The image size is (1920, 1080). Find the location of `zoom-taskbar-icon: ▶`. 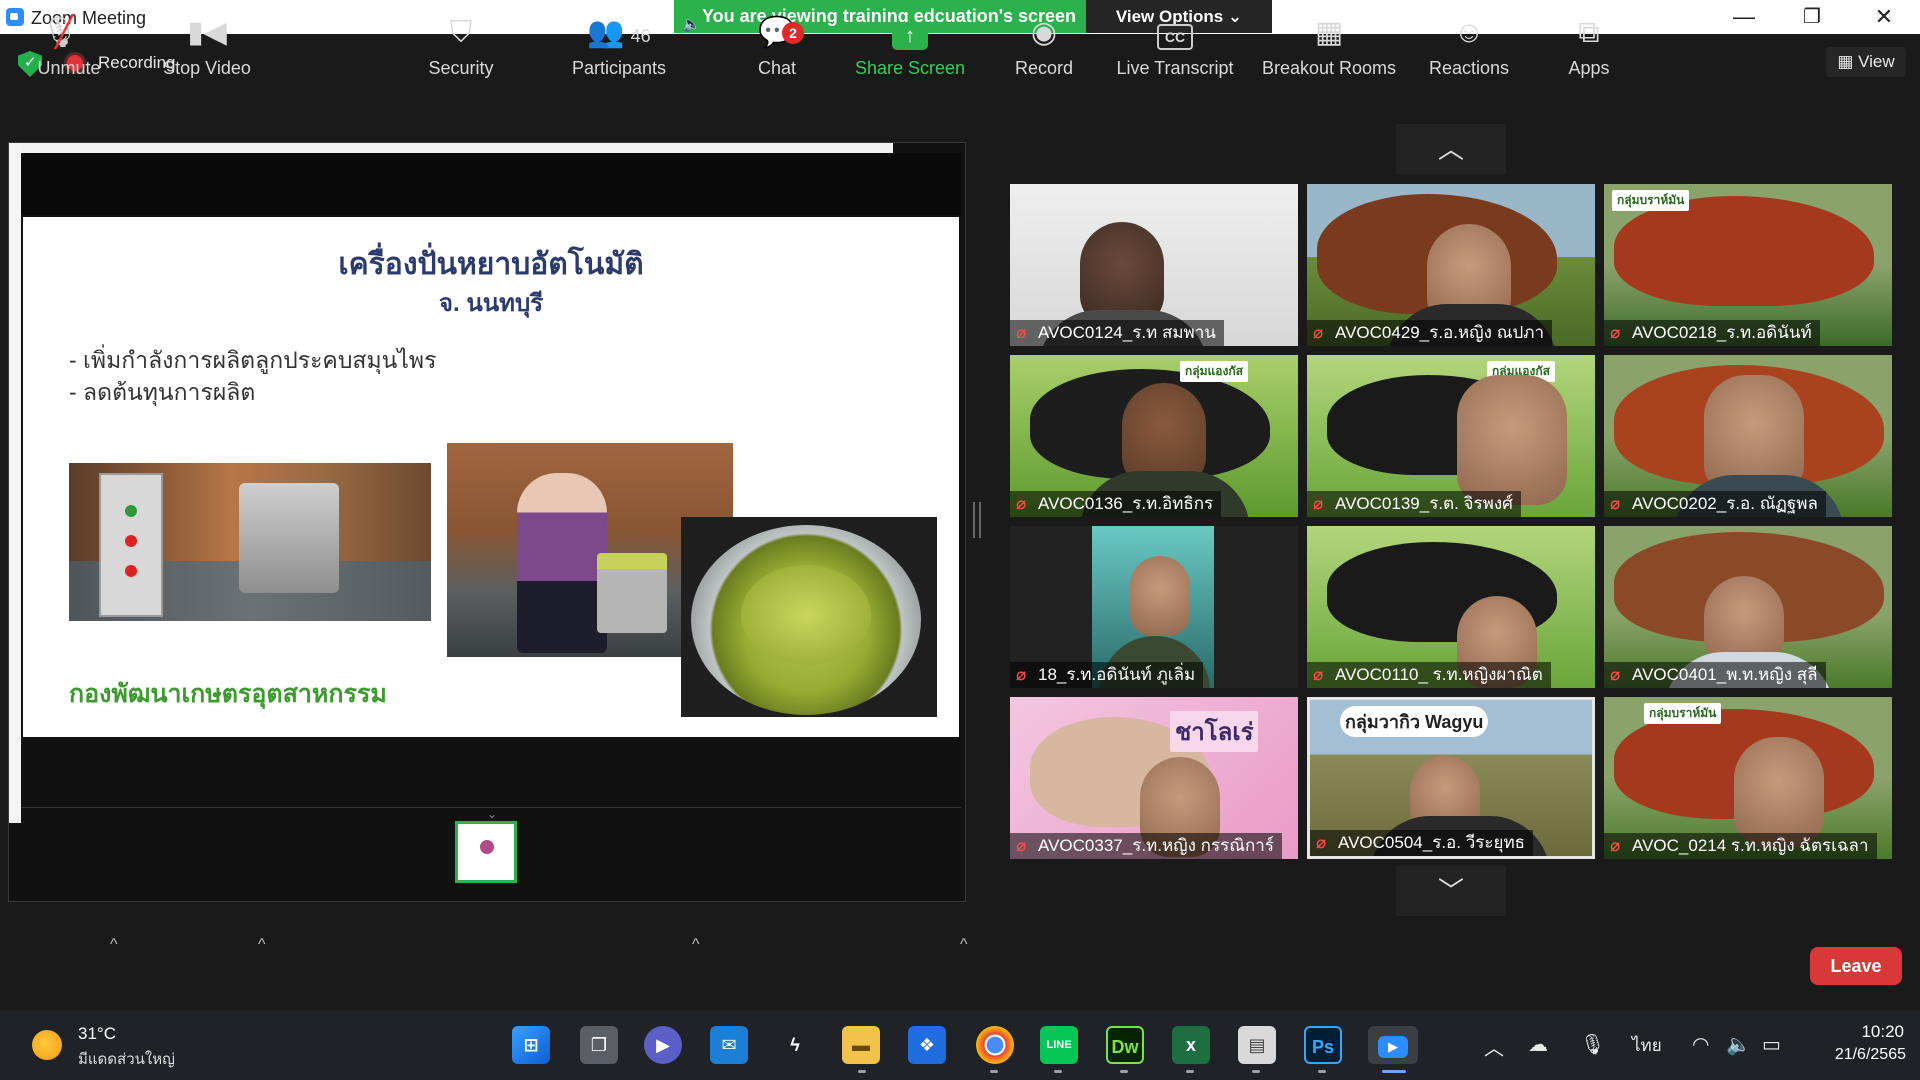

zoom-taskbar-icon: ▶ is located at coordinates (1393, 1045).